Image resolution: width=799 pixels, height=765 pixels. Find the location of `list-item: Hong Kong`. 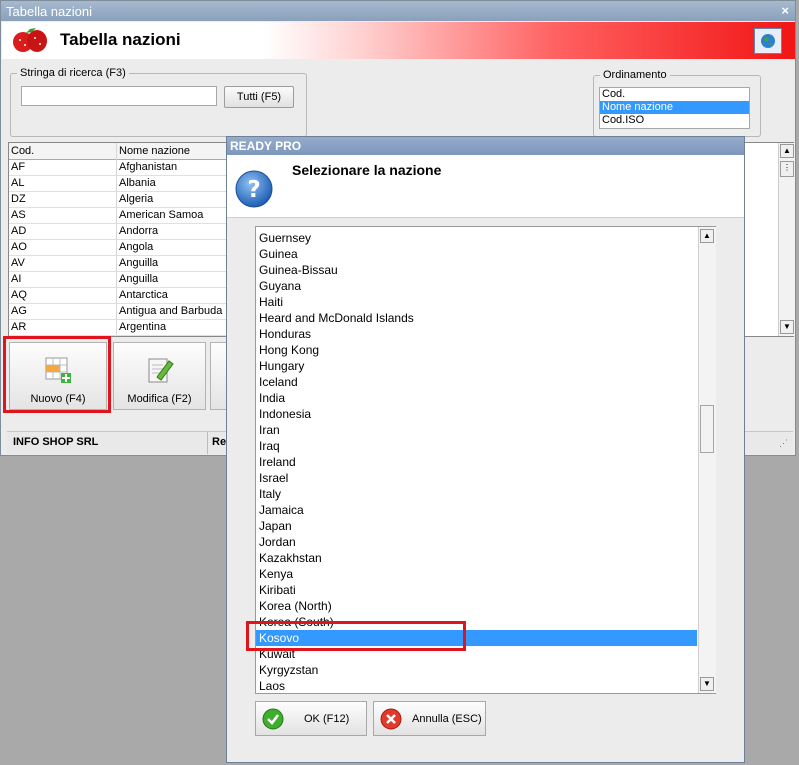

list-item: Hong Kong is located at coordinates (476, 350).